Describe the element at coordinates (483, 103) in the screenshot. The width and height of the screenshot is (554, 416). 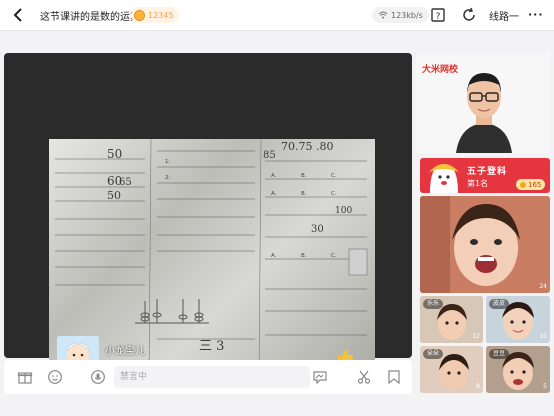
I see `teacher-video: 大米网校` at that location.